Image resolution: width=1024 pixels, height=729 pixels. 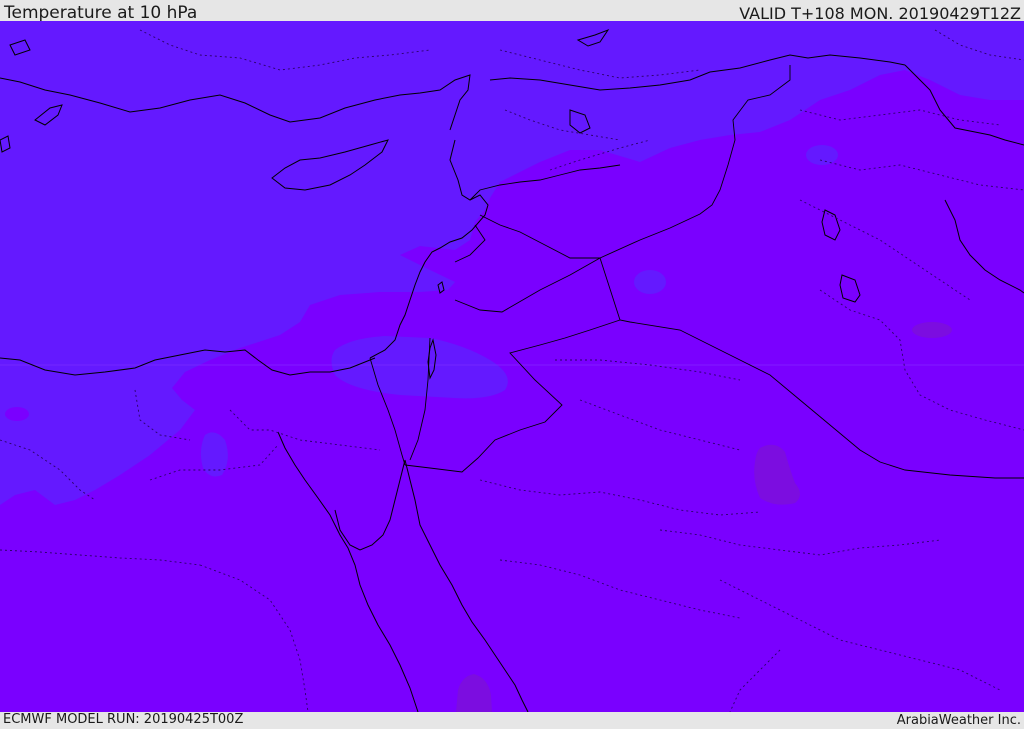 What do you see at coordinates (17, 414) in the screenshot?
I see `warm-patch-mediterranean` at bounding box center [17, 414].